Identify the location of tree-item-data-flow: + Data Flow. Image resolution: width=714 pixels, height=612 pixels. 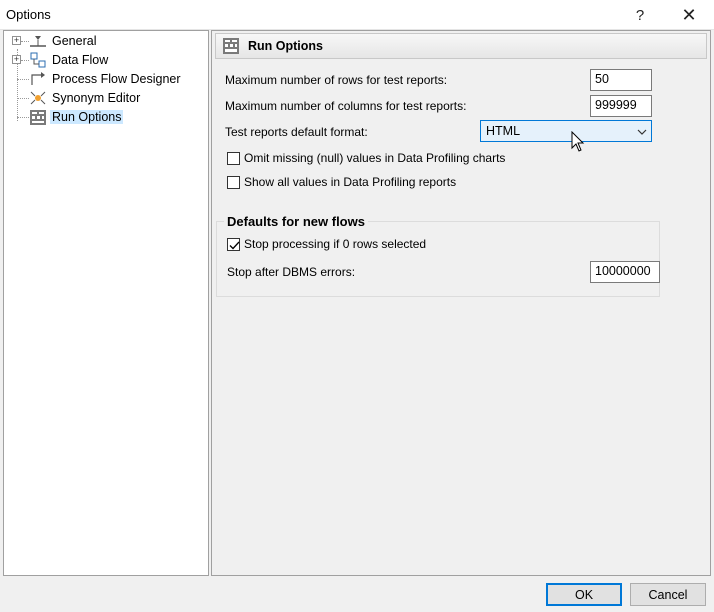
(104, 60).